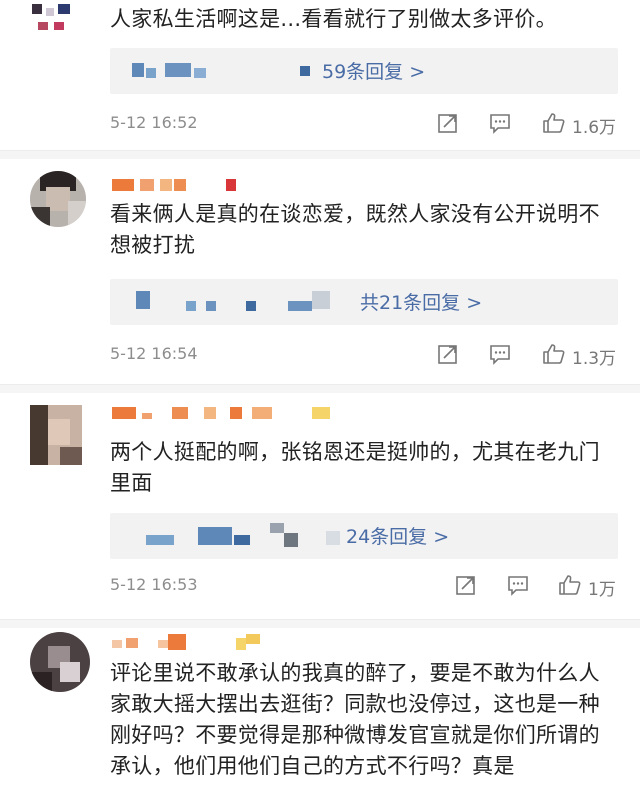  I want to click on comment-text: 两个人挺配的啊，张铭恩还是挺帅的，尤其在老九门里面, so click(355, 467).